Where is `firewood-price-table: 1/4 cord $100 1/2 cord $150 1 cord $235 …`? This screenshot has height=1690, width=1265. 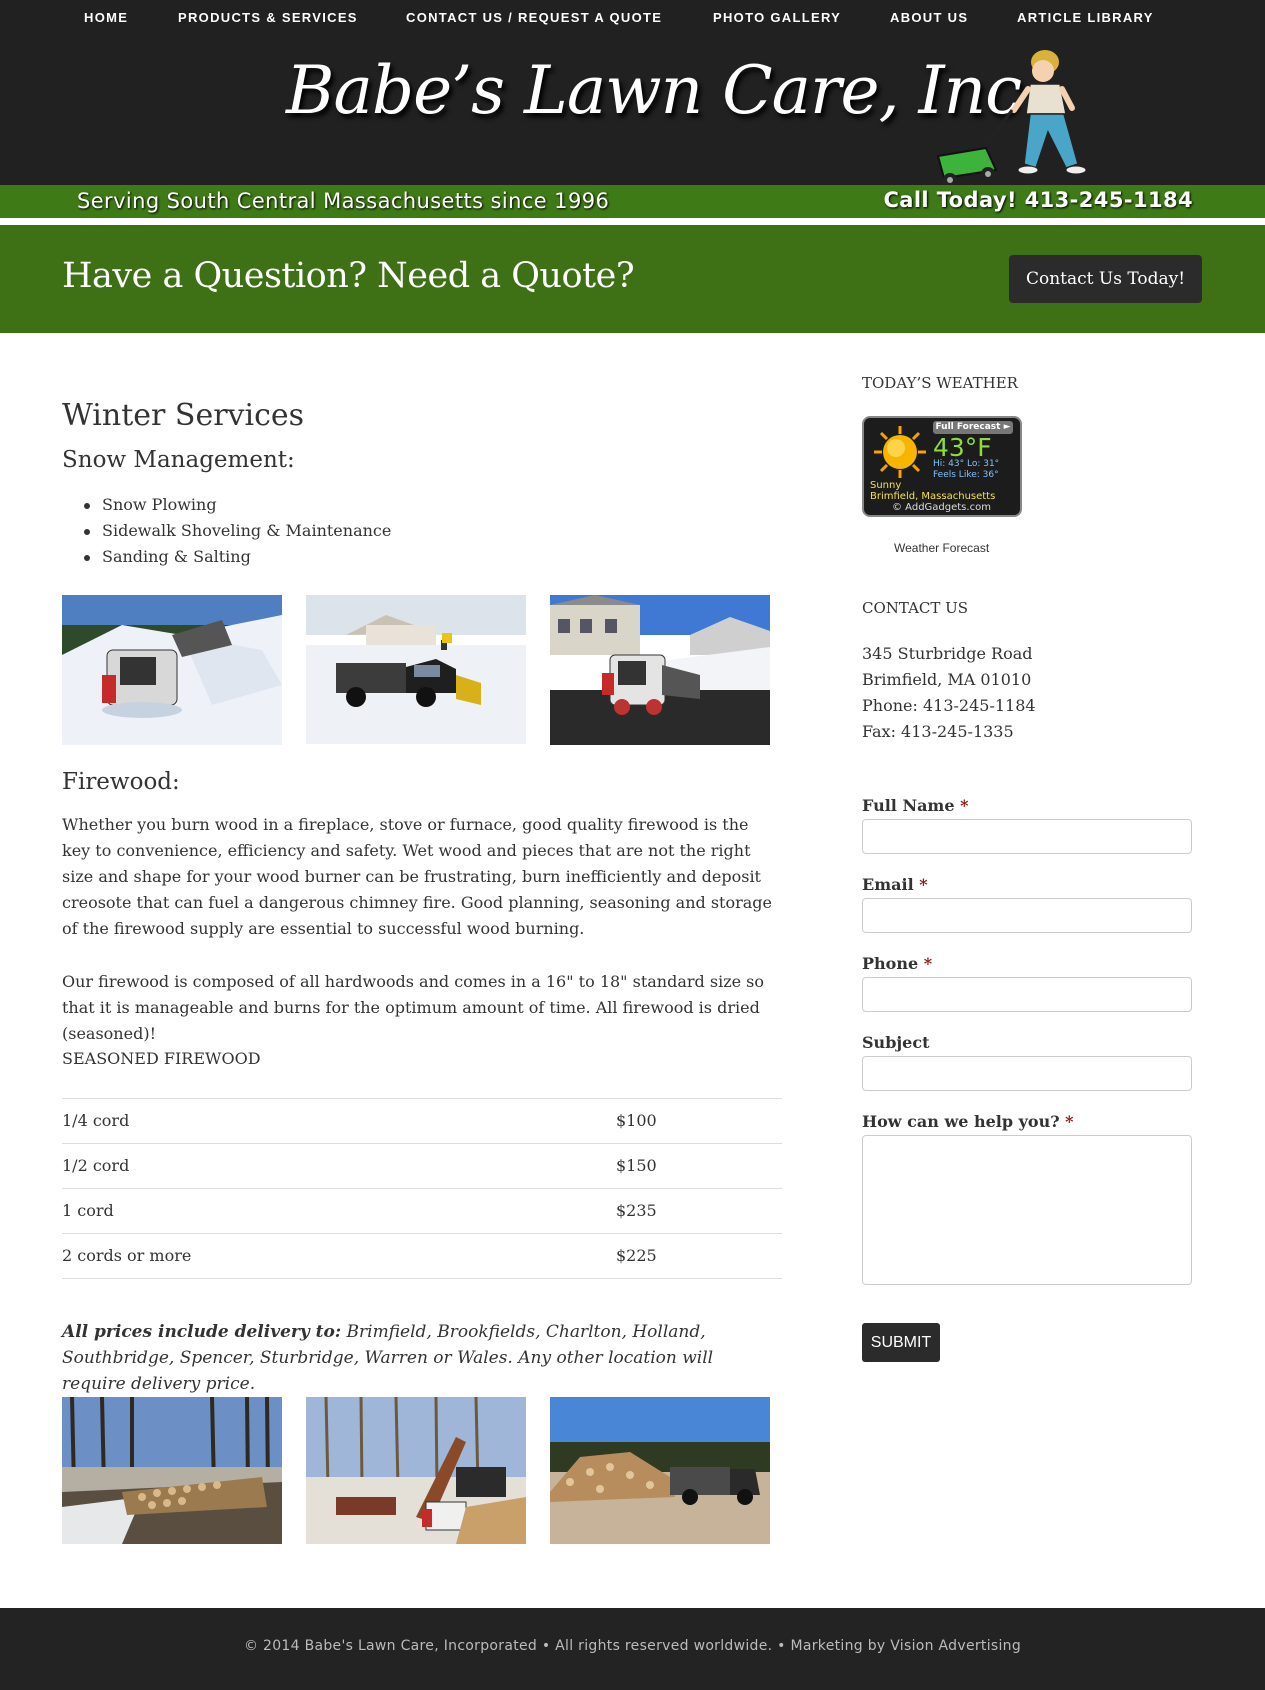
firewood-price-table: 1/4 cord $100 1/2 cord $150 1 cord $235 … is located at coordinates (422, 1188).